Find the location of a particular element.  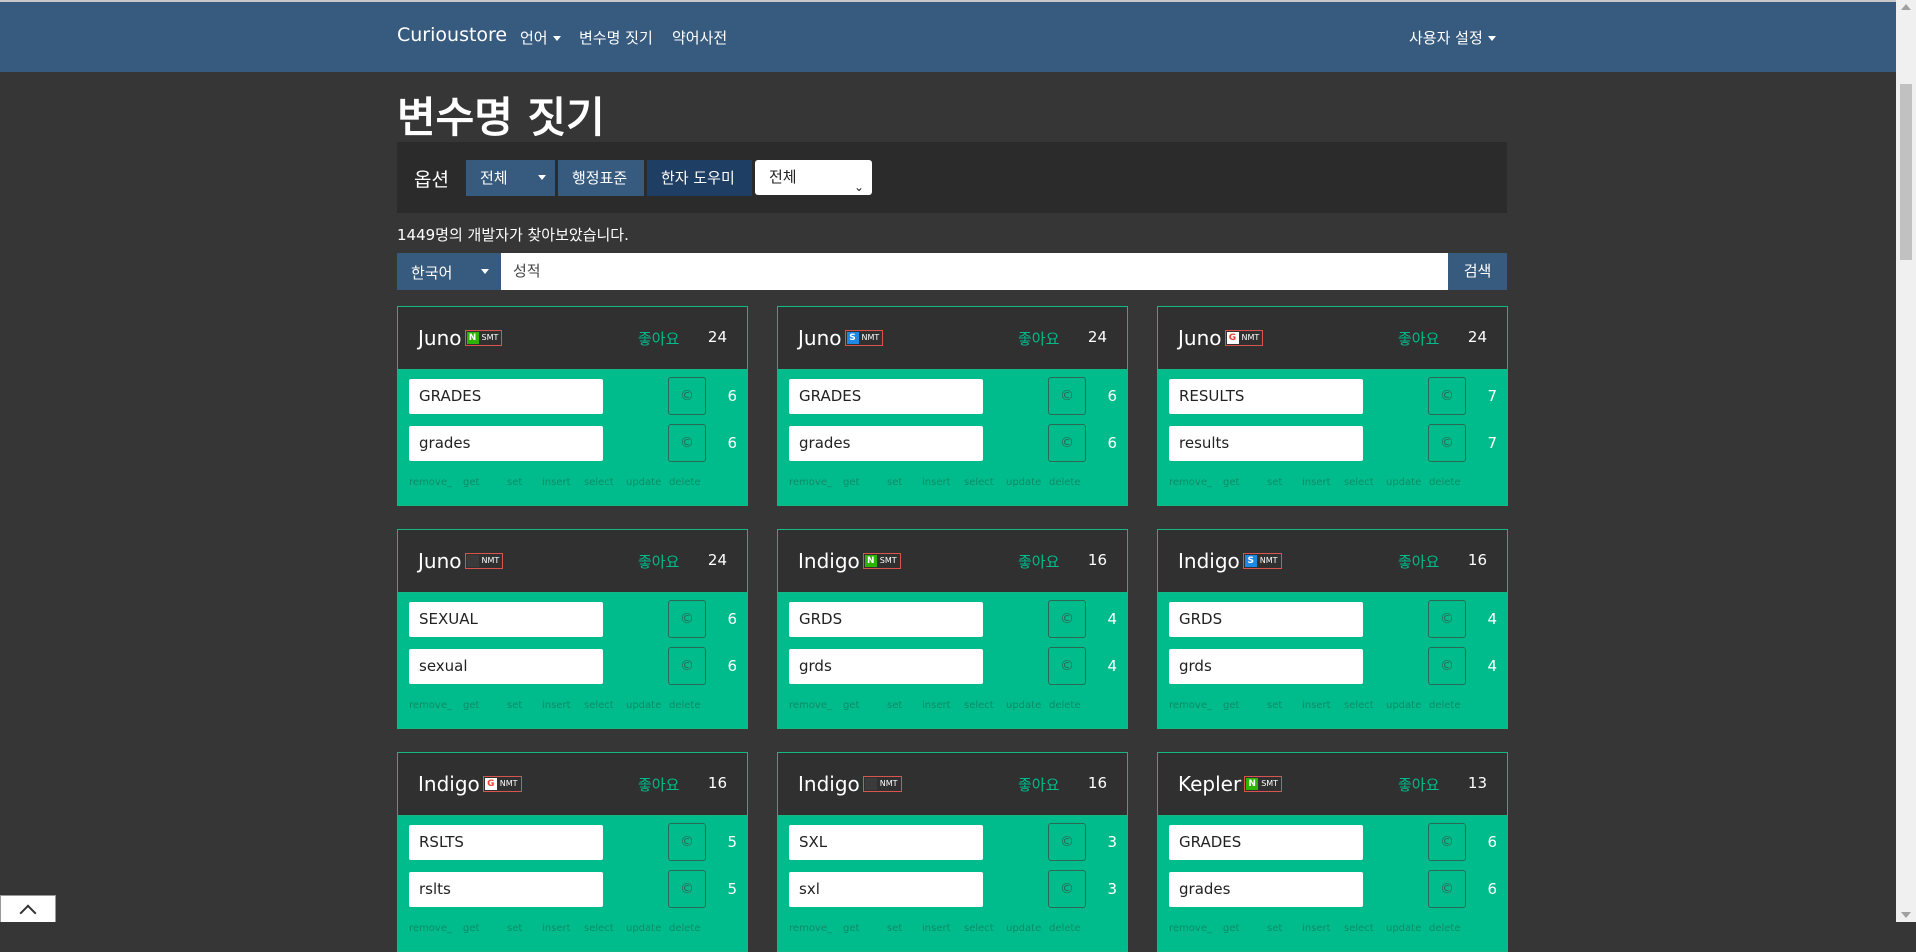

scope-split-button: 전체 is located at coordinates (510, 178).